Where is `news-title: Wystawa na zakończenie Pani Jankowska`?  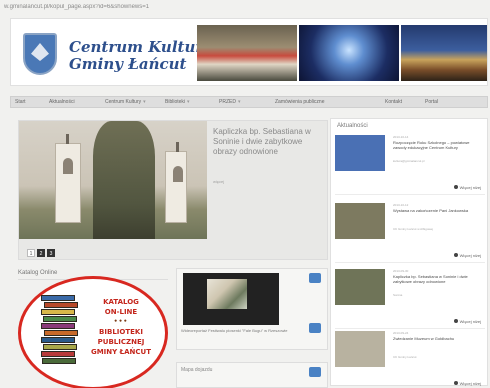 news-title: Wystawa na zakończenie Pani Jankowska is located at coordinates (436, 210).